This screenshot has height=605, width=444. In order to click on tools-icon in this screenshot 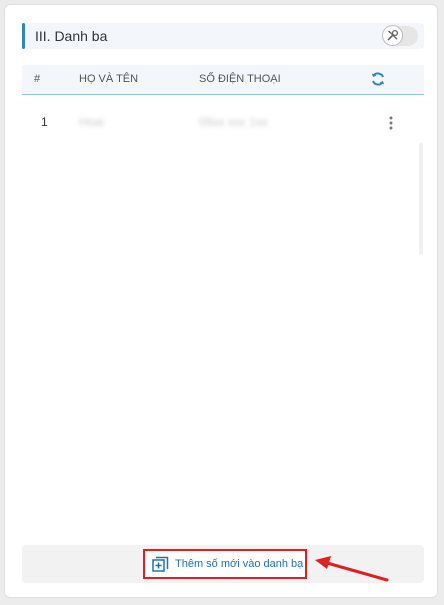, I will do `click(392, 35)`.